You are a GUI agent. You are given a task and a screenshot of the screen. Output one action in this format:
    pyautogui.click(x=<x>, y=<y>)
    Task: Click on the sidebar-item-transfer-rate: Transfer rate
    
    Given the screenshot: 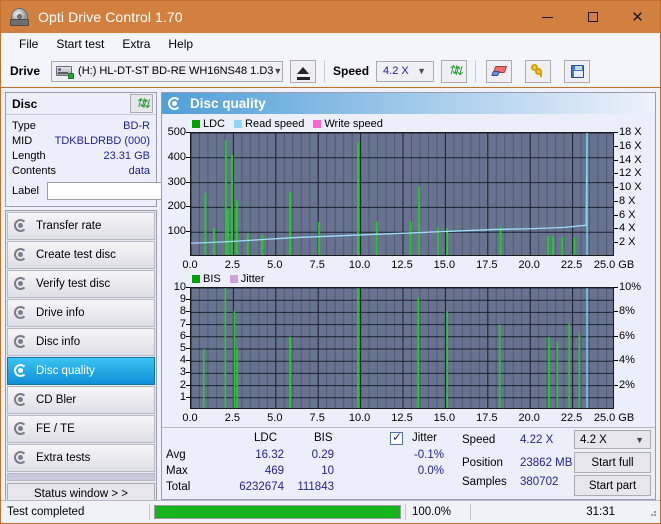 What is the action you would take?
    pyautogui.click(x=81, y=226)
    